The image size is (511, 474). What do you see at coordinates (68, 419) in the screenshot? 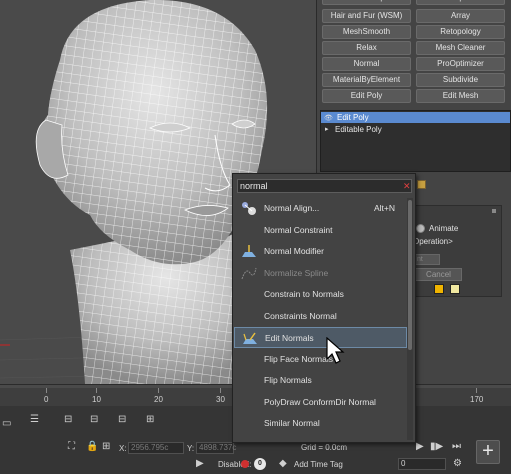
I see `toggle-icon-1: ⊟` at bounding box center [68, 419].